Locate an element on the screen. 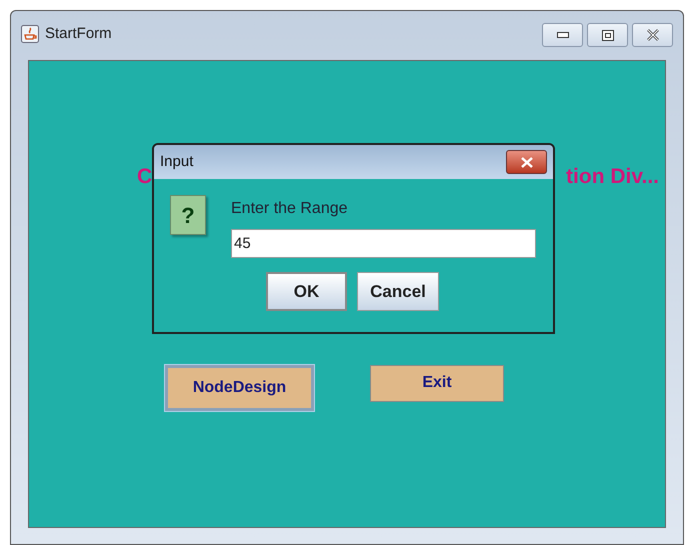 Image resolution: width=688 pixels, height=545 pixels. maximize-button is located at coordinates (607, 35).